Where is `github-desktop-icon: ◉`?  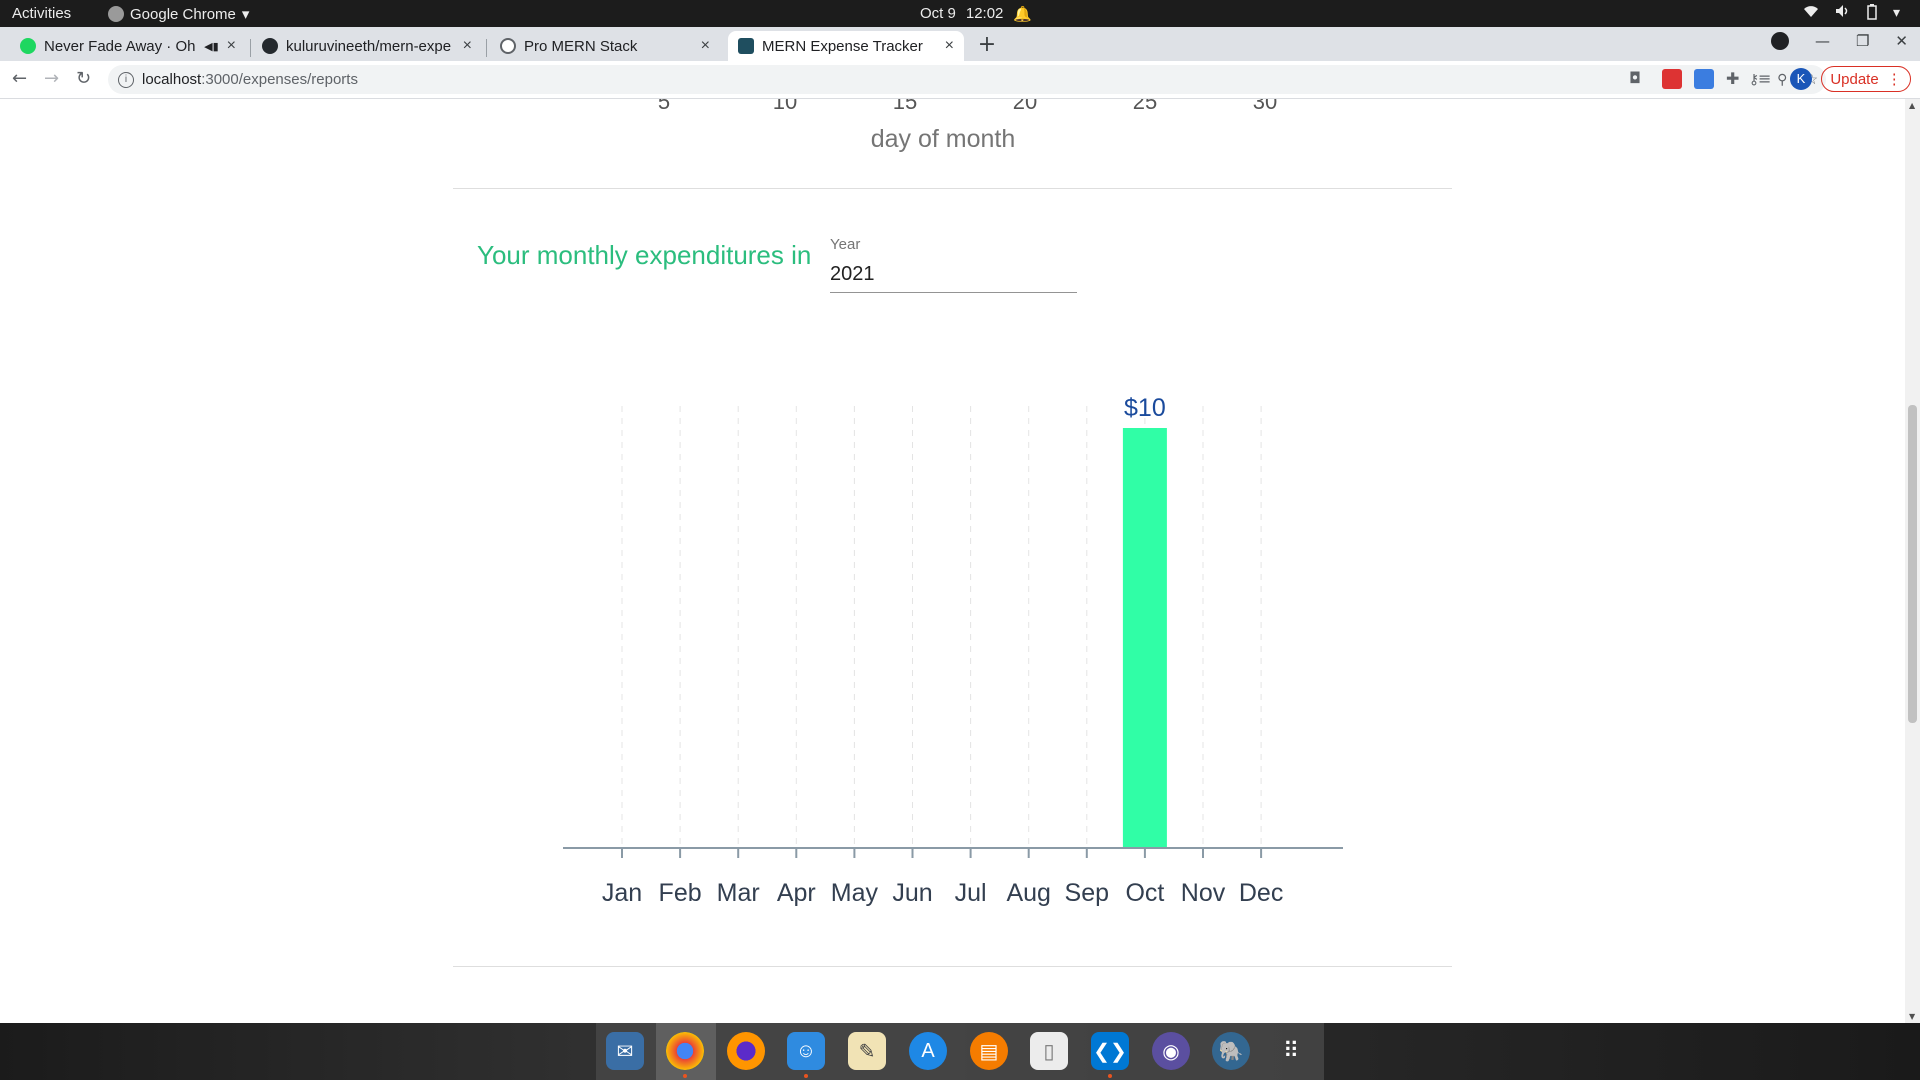
github-desktop-icon: ◉ is located at coordinates (1171, 1051).